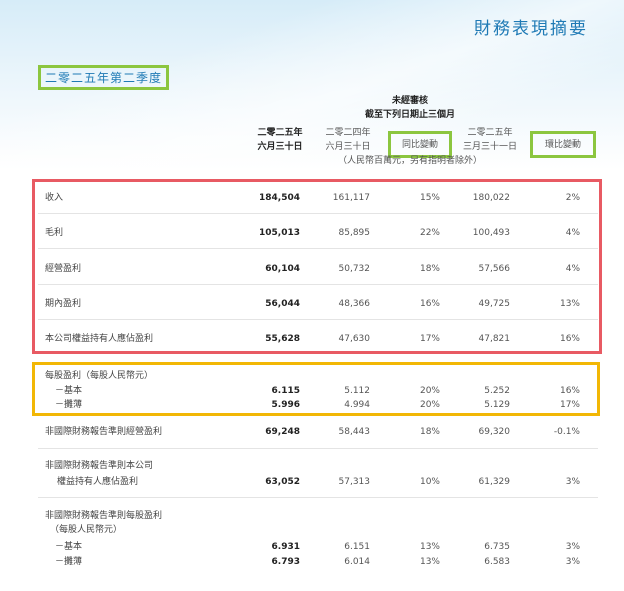 The height and width of the screenshot is (591, 624). What do you see at coordinates (312, 562) in the screenshot?
I see `table-row-nonifrs-eps-diluted: －攤薄 6.793 6.014 13% 6.583 3%` at bounding box center [312, 562].